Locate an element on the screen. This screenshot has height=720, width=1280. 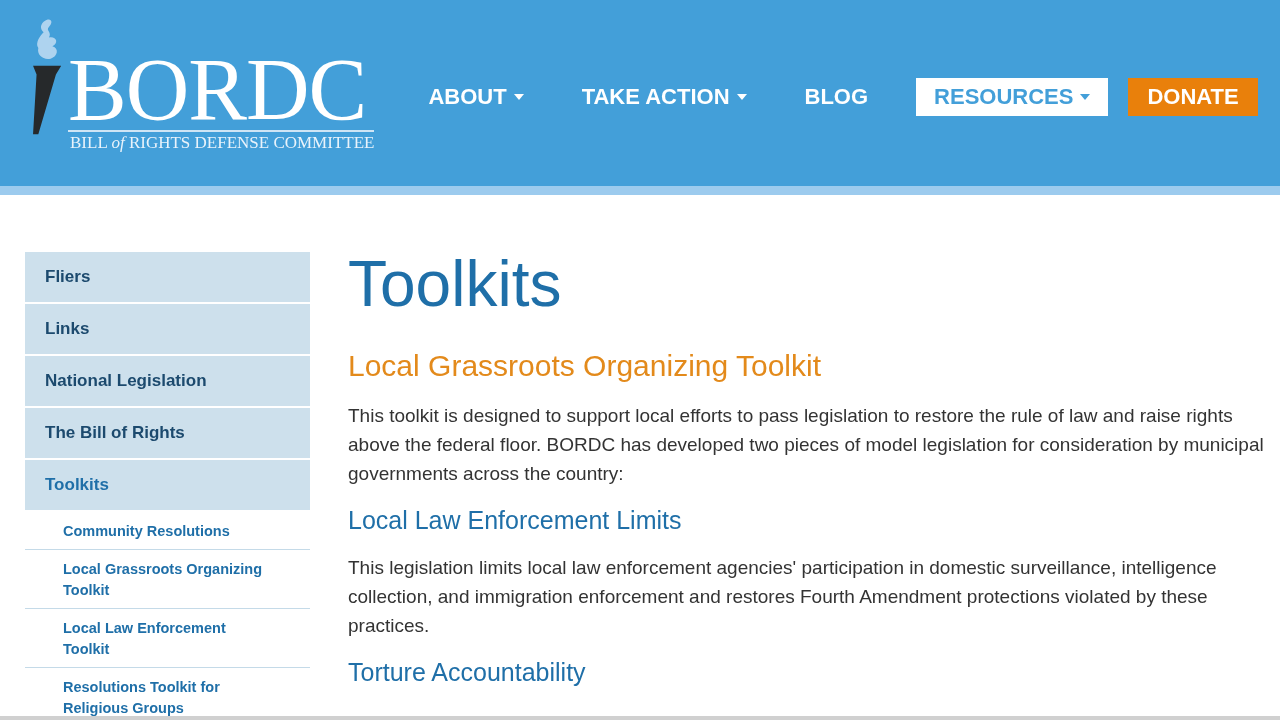
nav-link: ABOUT is located at coordinates (476, 97).